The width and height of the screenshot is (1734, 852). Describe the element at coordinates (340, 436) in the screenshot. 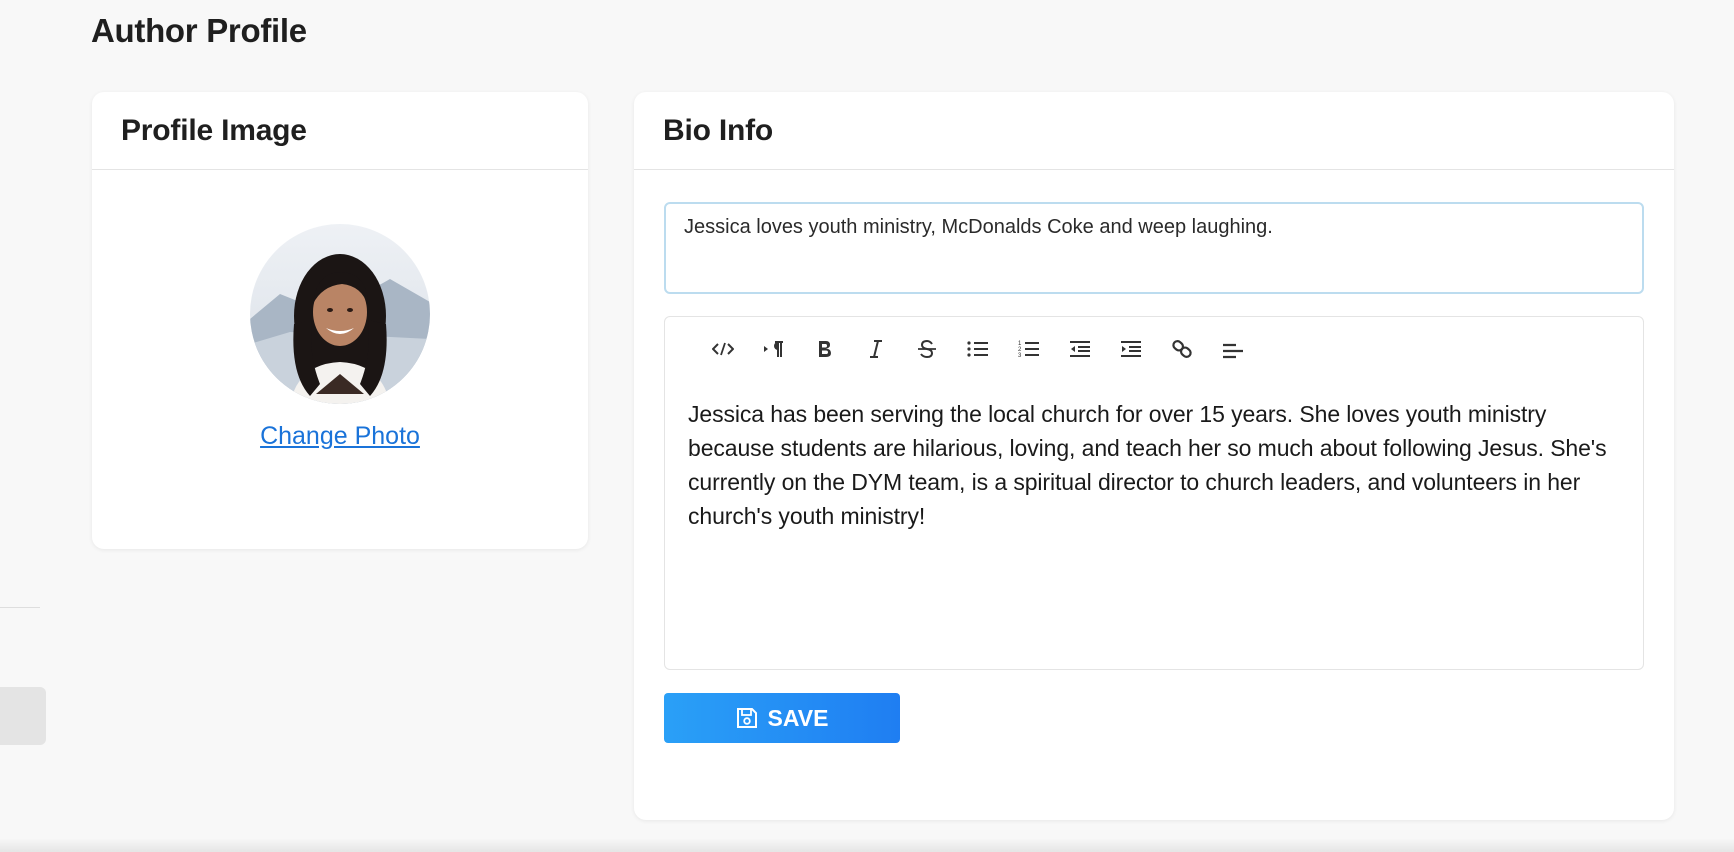

I see `change-photo-link: Change Photo` at that location.